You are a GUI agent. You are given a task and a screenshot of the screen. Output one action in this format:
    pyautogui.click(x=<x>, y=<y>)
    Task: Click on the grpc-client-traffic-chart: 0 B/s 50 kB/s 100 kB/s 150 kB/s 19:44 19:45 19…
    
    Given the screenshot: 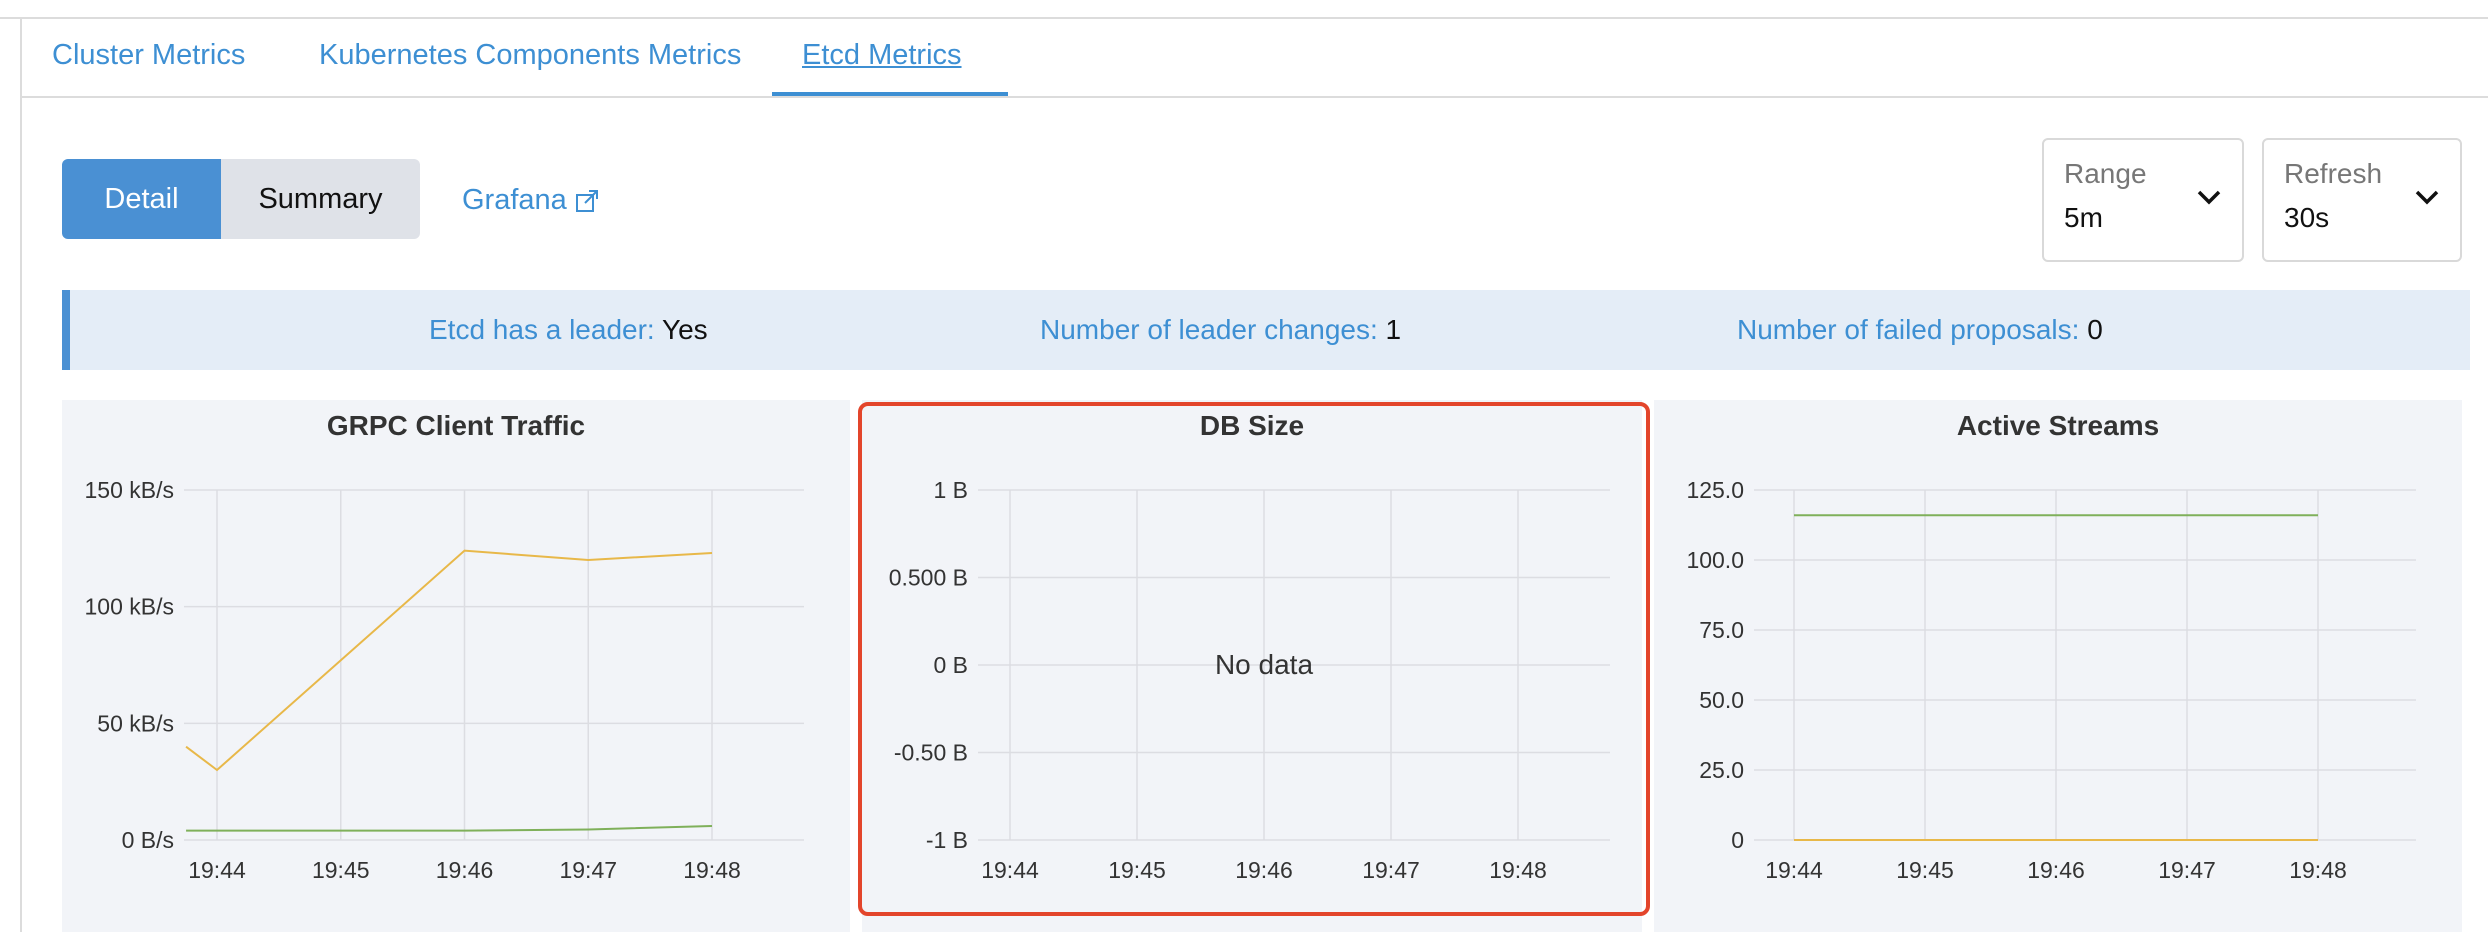 What is the action you would take?
    pyautogui.click(x=444, y=680)
    